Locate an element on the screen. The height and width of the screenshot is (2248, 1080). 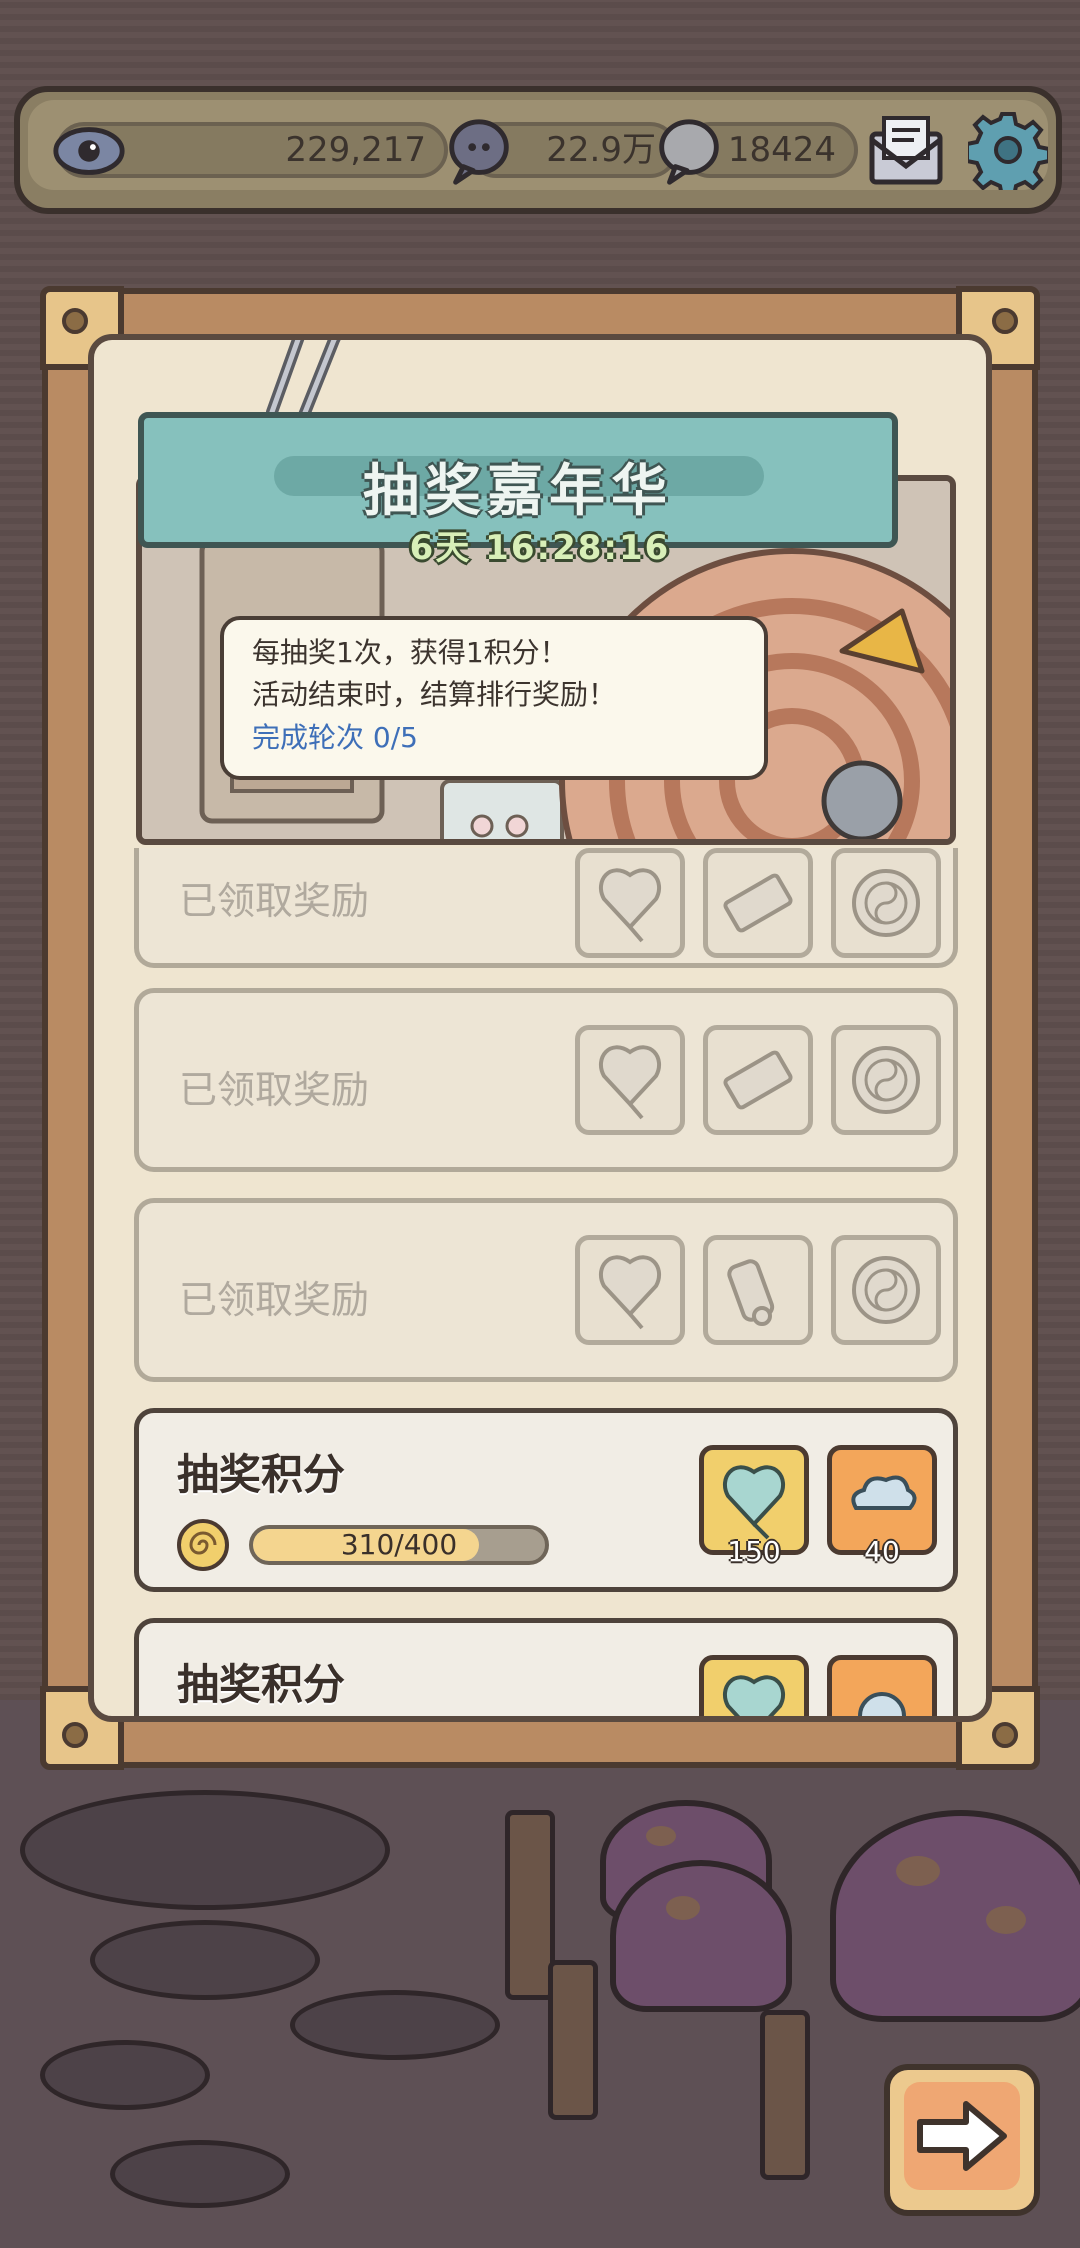
reward-slot: 40 is located at coordinates (882, 1506).